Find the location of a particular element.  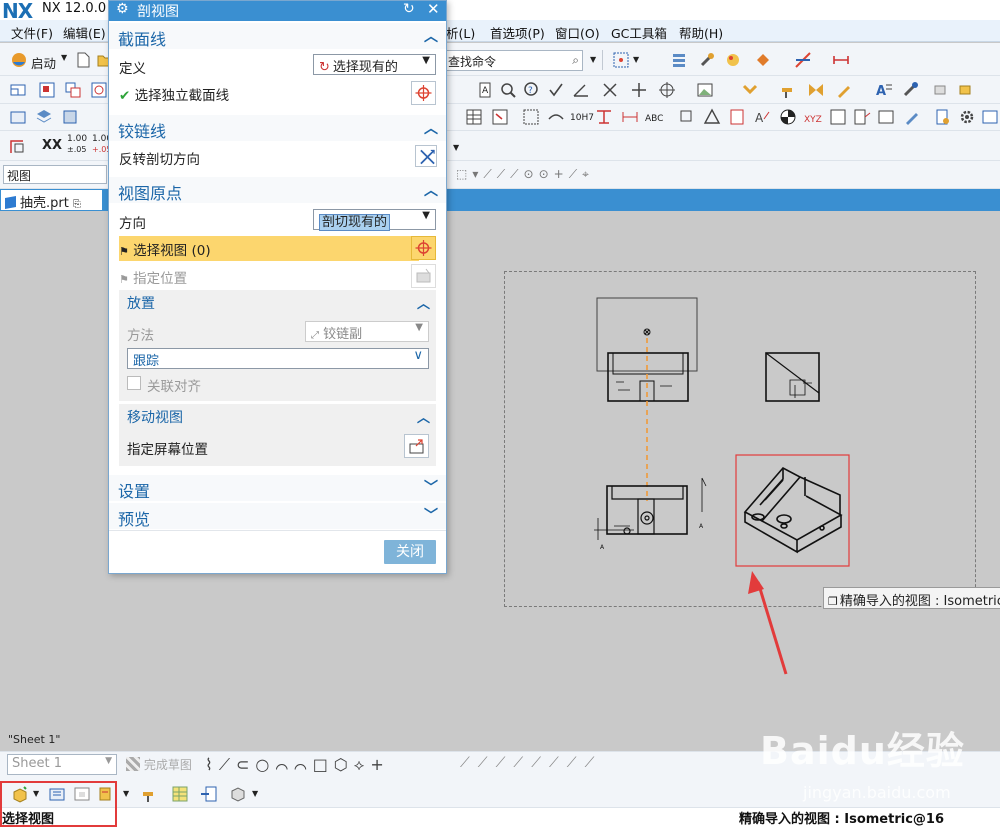

close-button: 关闭 is located at coordinates (410, 552).